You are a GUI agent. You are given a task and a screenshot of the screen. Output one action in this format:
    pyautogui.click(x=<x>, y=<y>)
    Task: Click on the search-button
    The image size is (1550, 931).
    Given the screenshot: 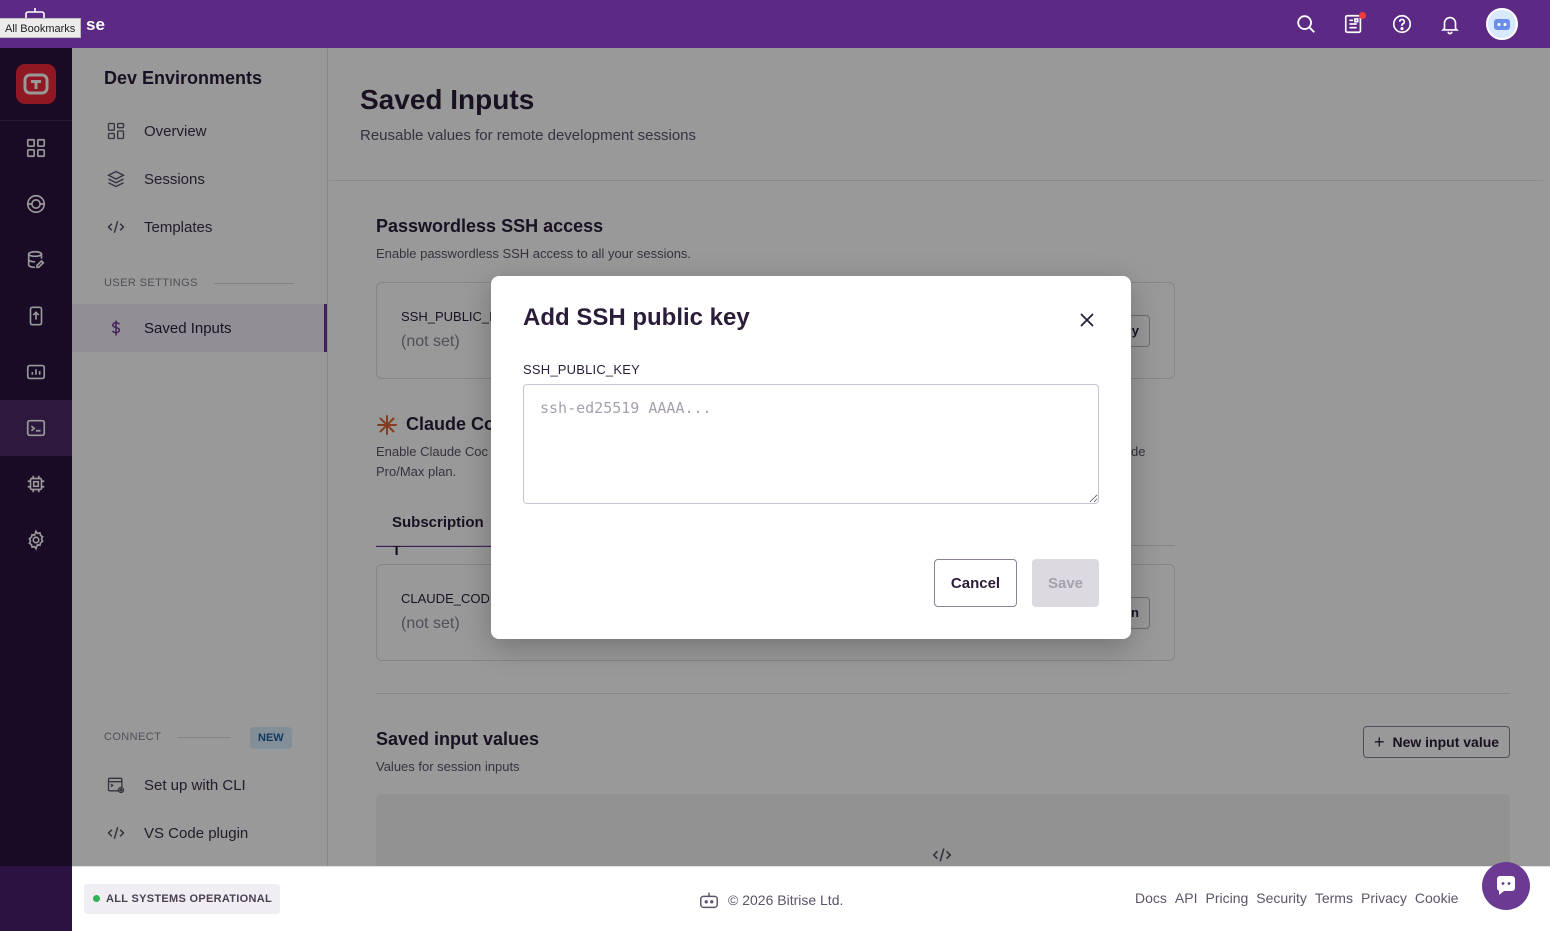 What is the action you would take?
    pyautogui.click(x=1306, y=24)
    